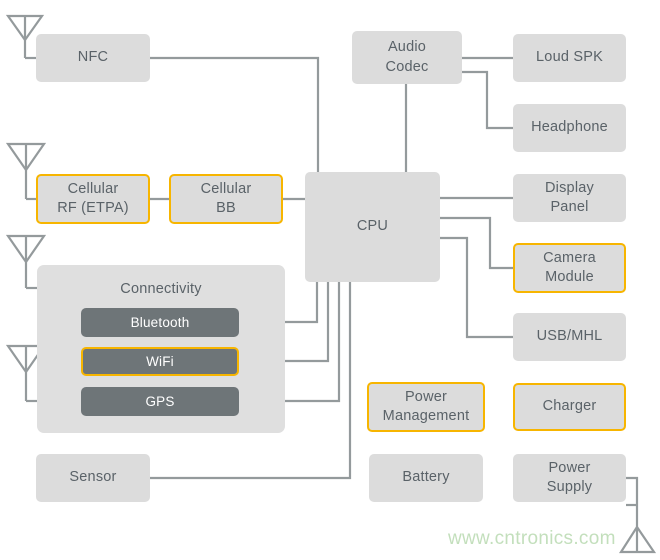  I want to click on block-power-supply-label: Power Supply, so click(569, 477).